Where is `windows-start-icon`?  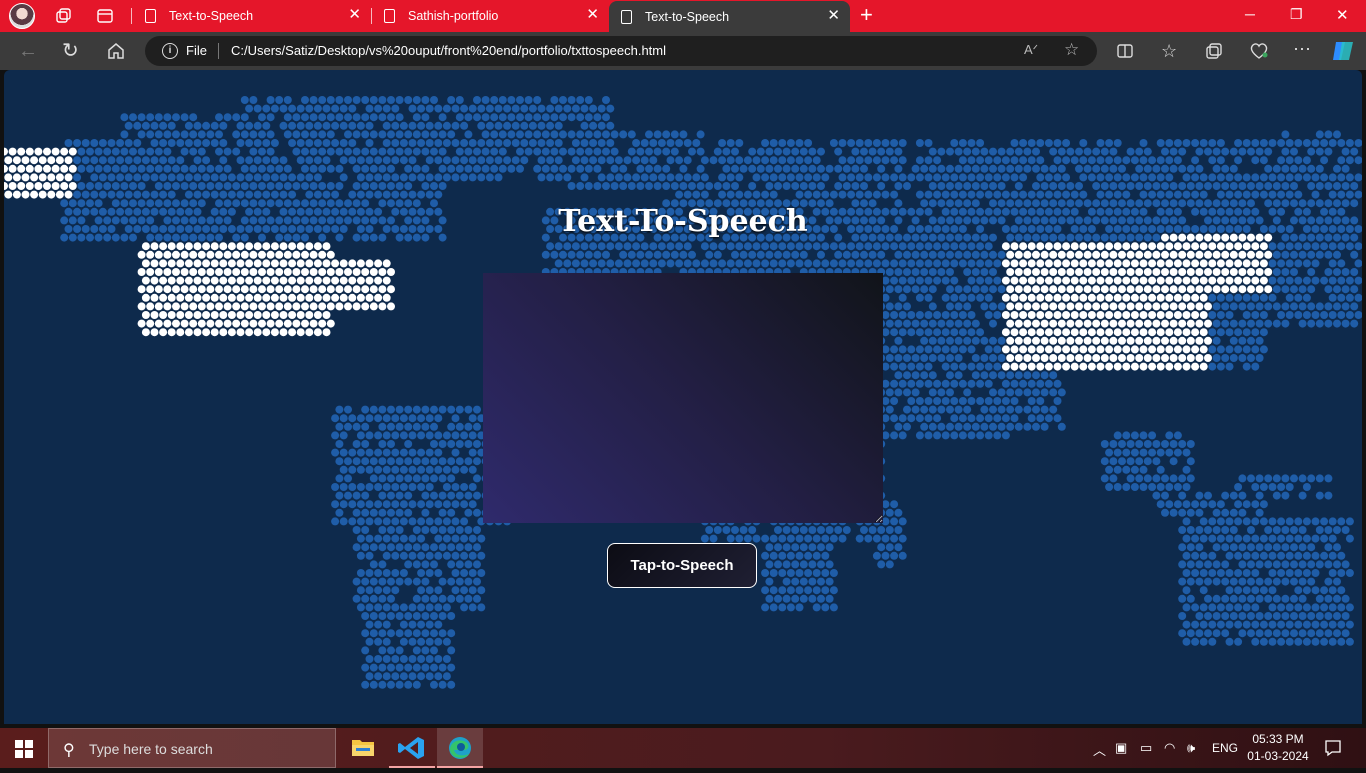
windows-start-icon is located at coordinates (24, 749).